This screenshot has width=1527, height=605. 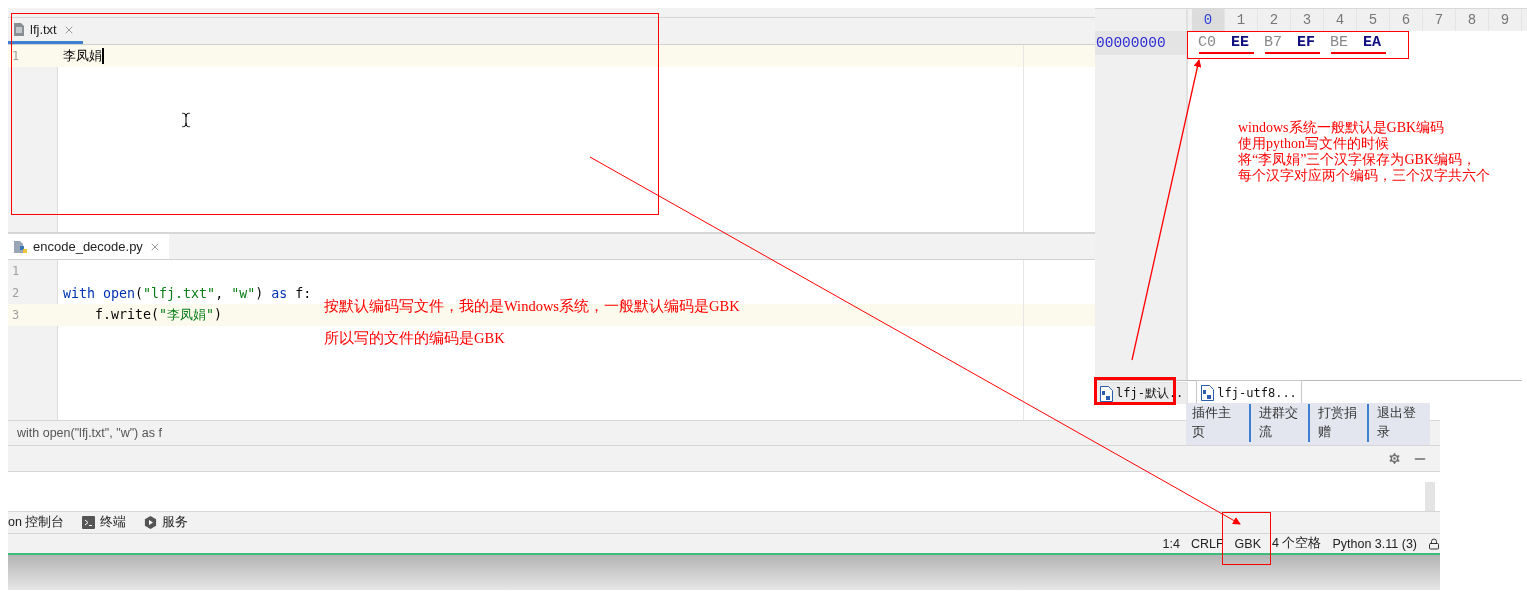 I want to click on status-bar-item: 4 个空格, so click(x=1297, y=543).